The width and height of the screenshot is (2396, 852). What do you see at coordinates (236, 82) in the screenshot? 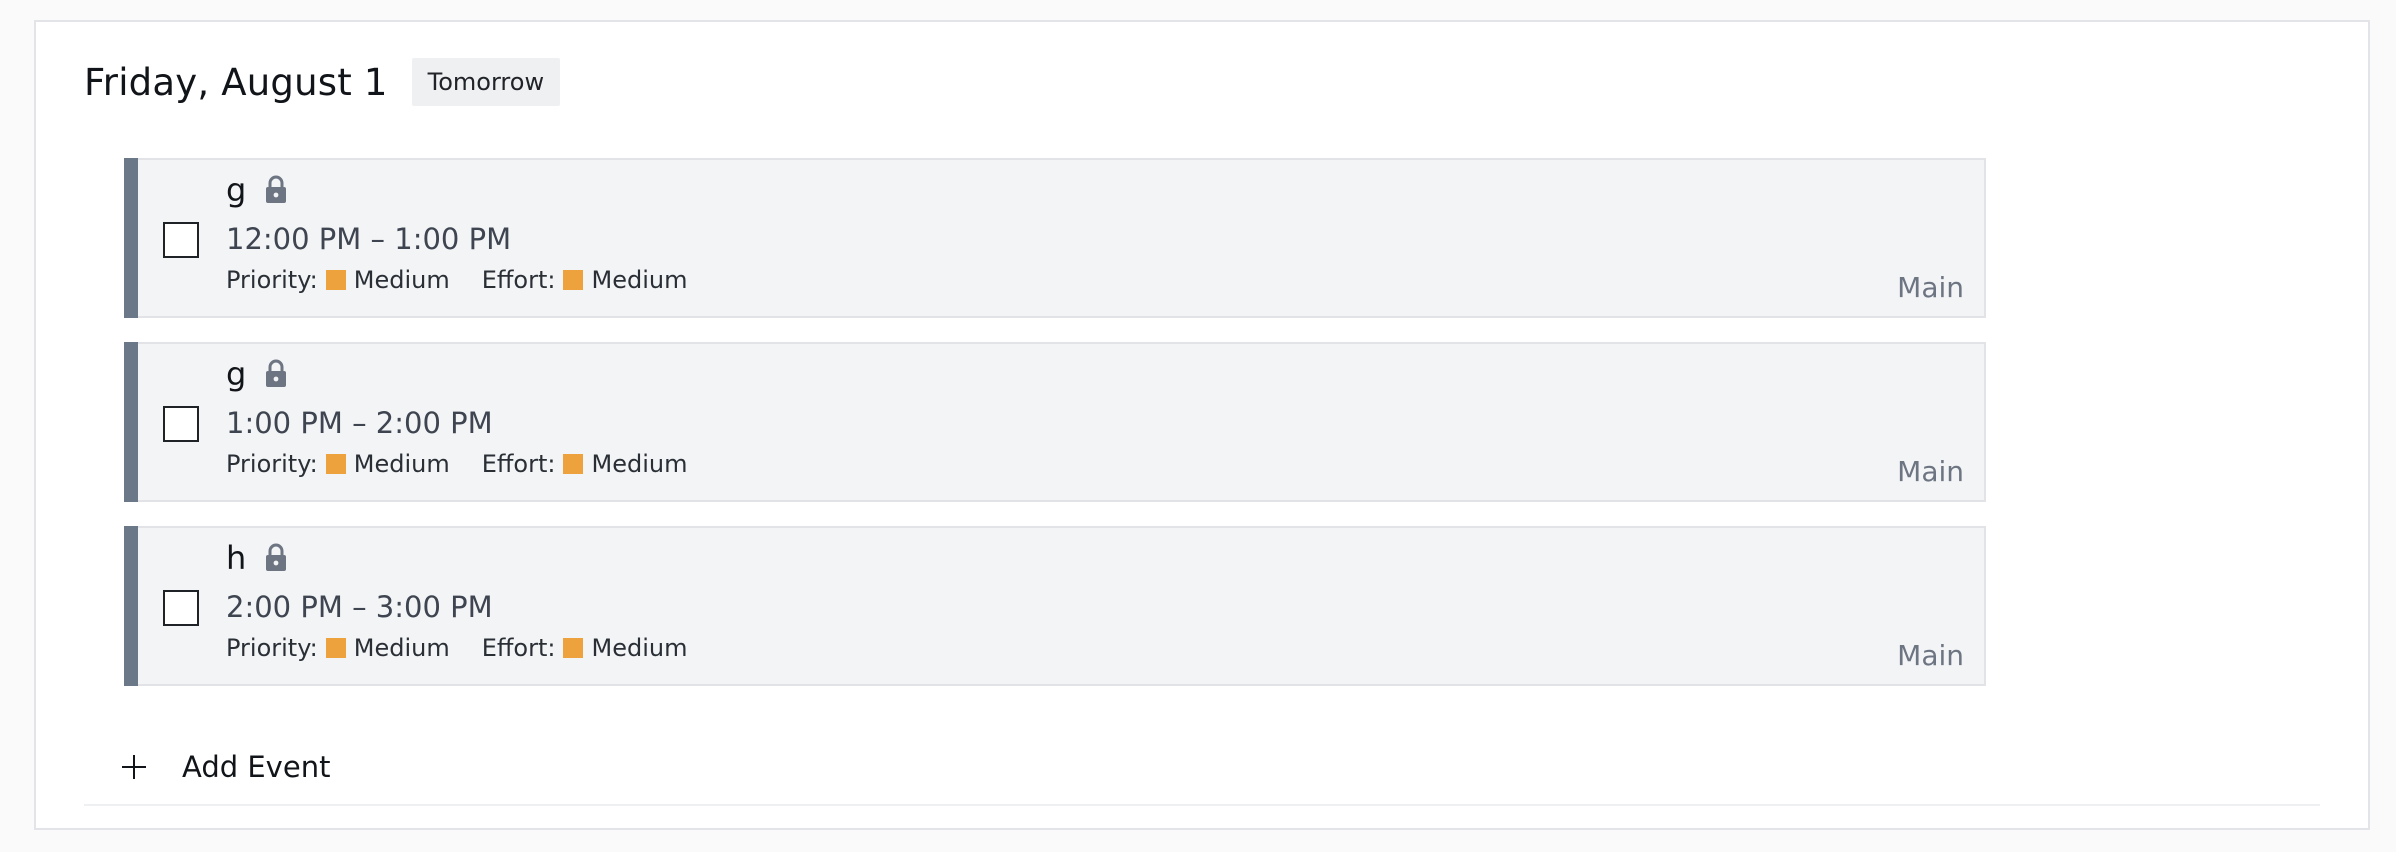
I see `day-title: Friday, August 1` at bounding box center [236, 82].